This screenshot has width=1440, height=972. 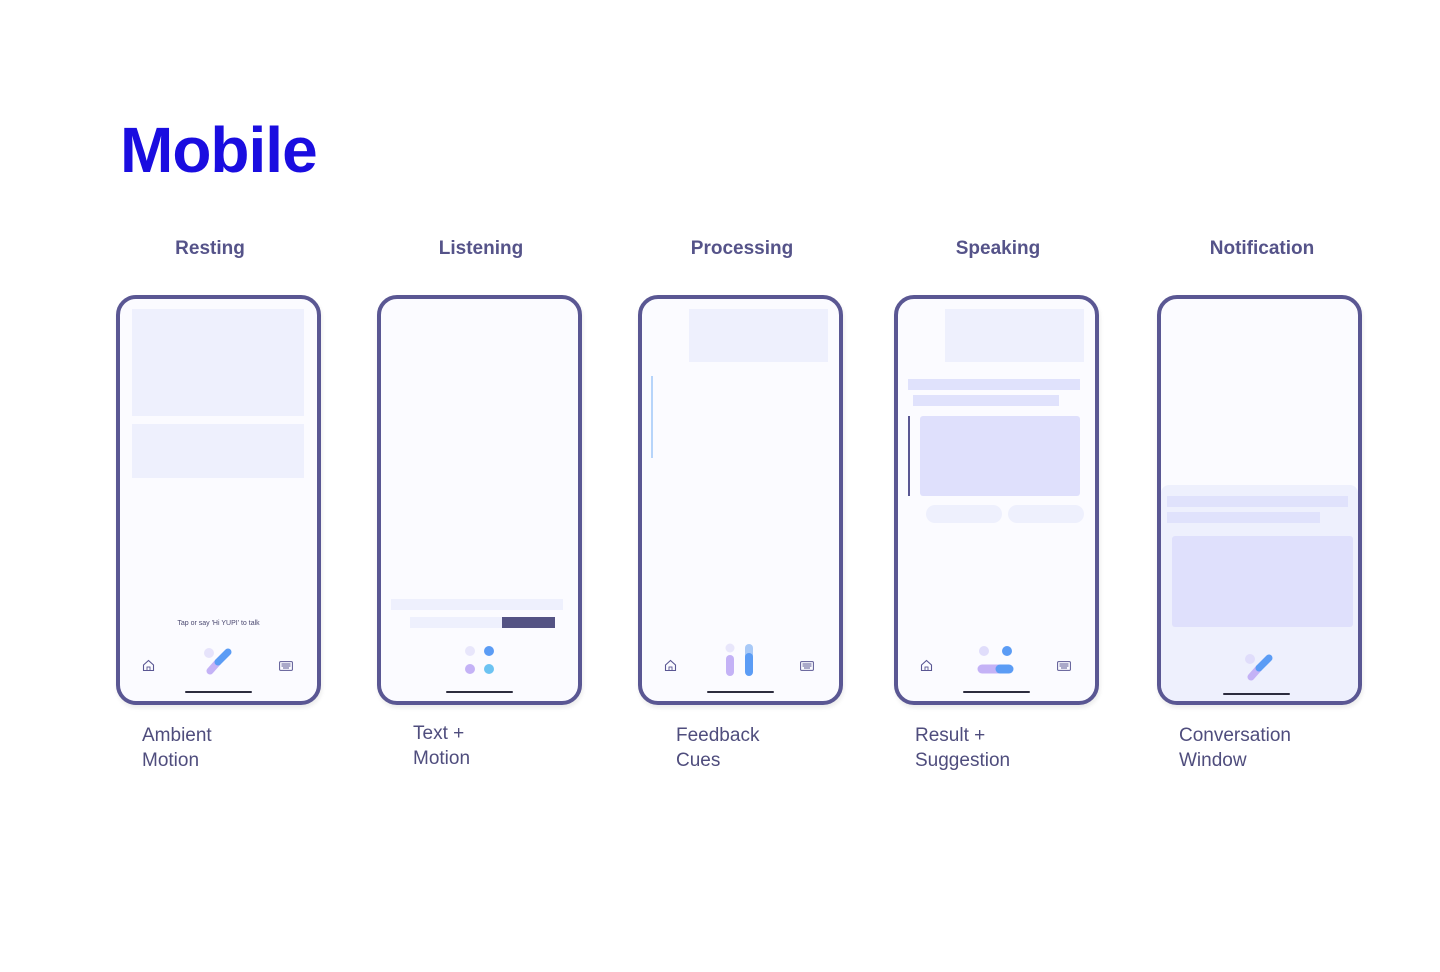 I want to click on listening-dots-icon, so click(x=479, y=660).